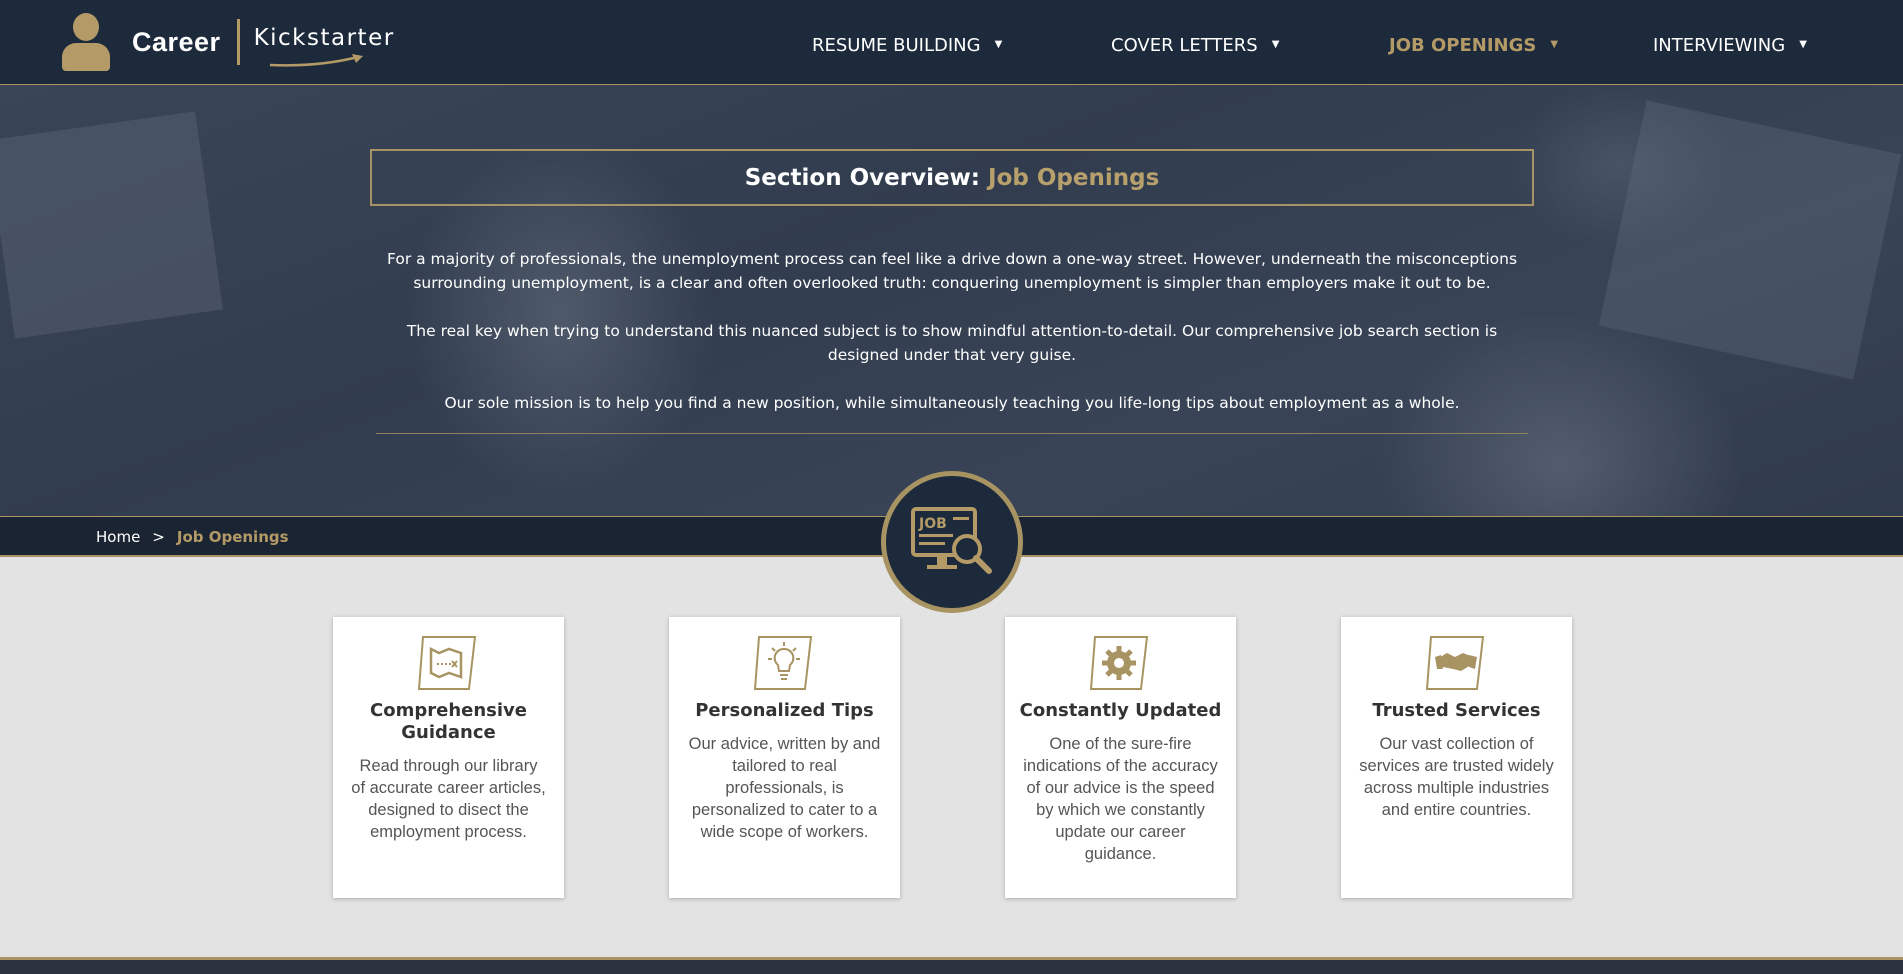  What do you see at coordinates (1473, 45) in the screenshot?
I see `nav-job-openings: JOB OPENINGS ▼` at bounding box center [1473, 45].